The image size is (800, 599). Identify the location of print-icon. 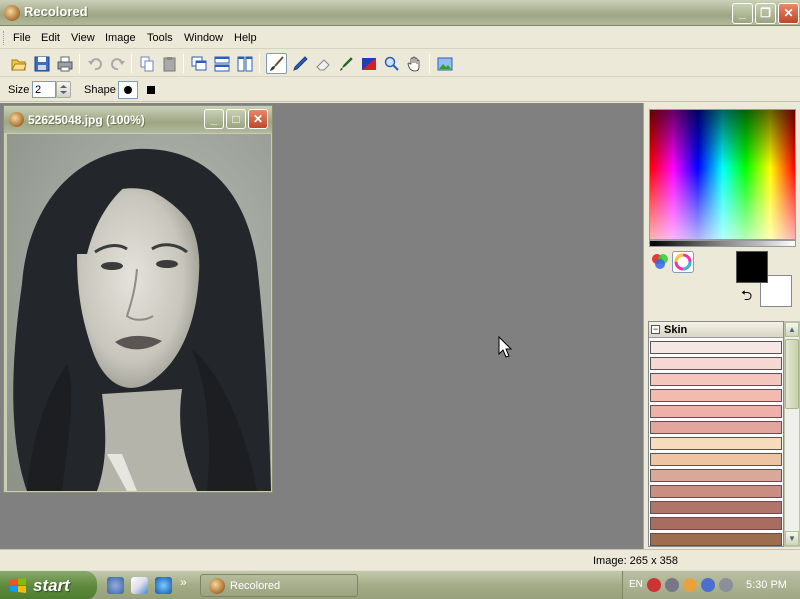
(64, 63).